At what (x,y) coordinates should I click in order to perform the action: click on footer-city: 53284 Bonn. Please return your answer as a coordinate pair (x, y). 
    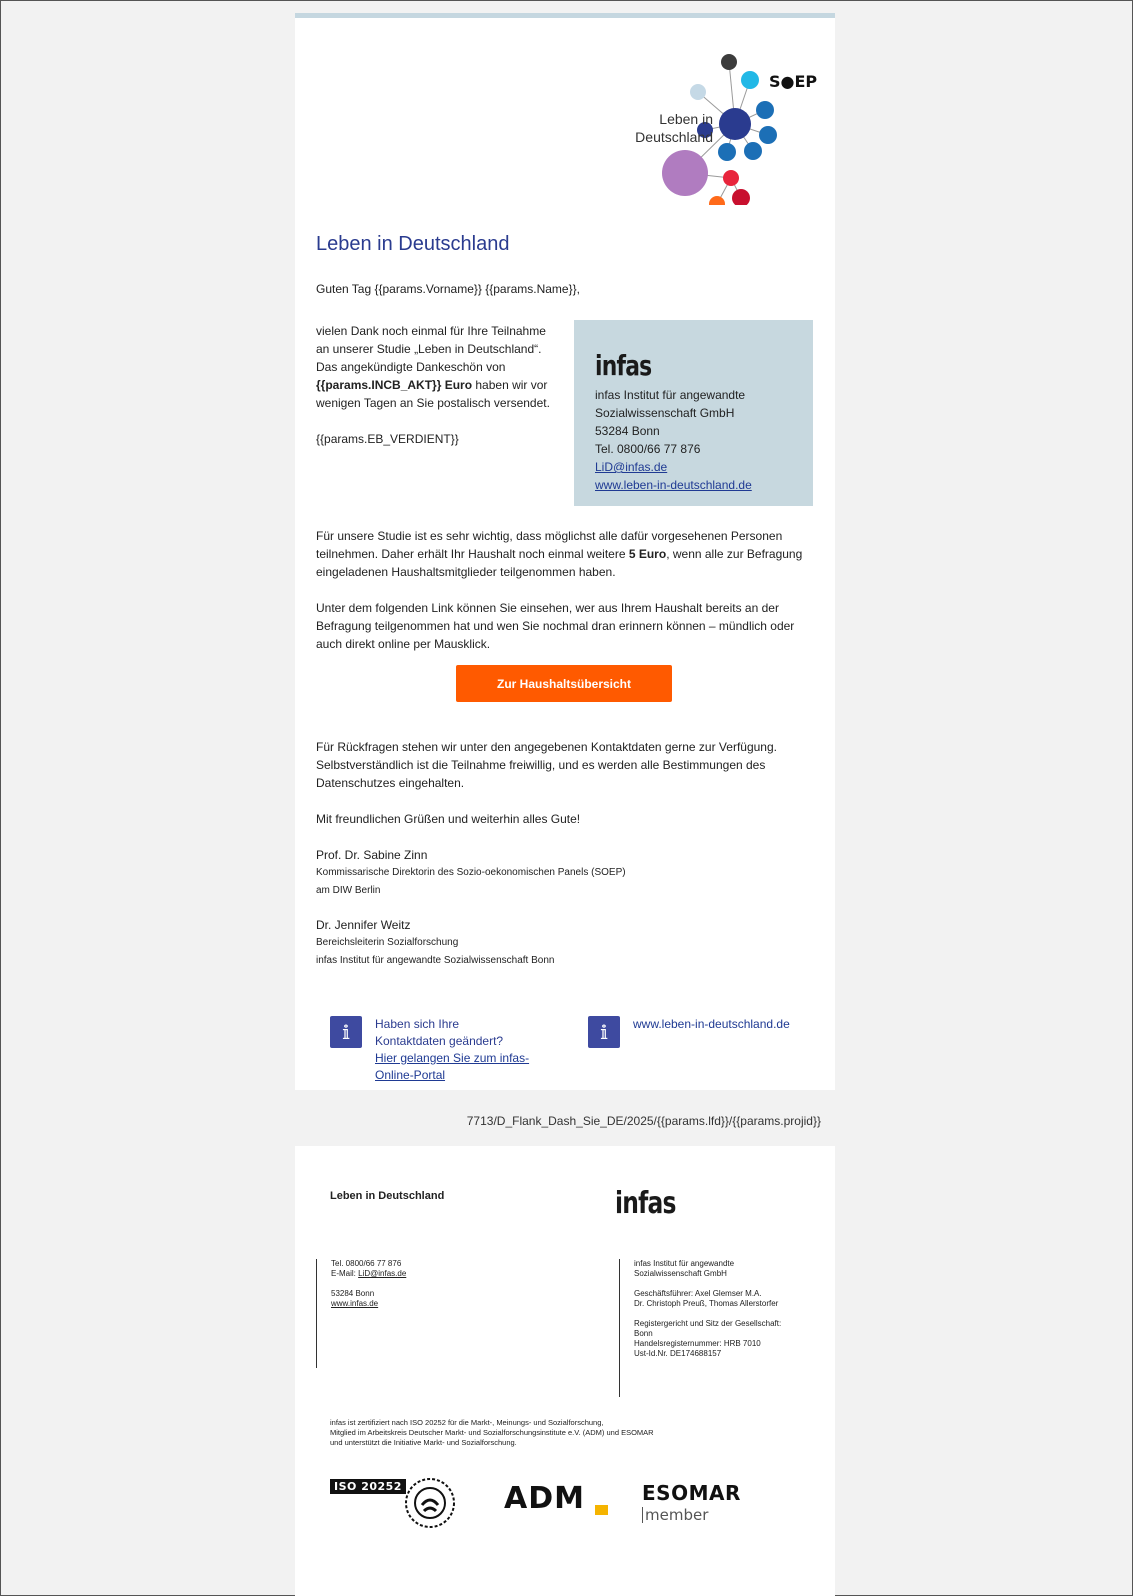
    Looking at the image, I should click on (353, 1293).